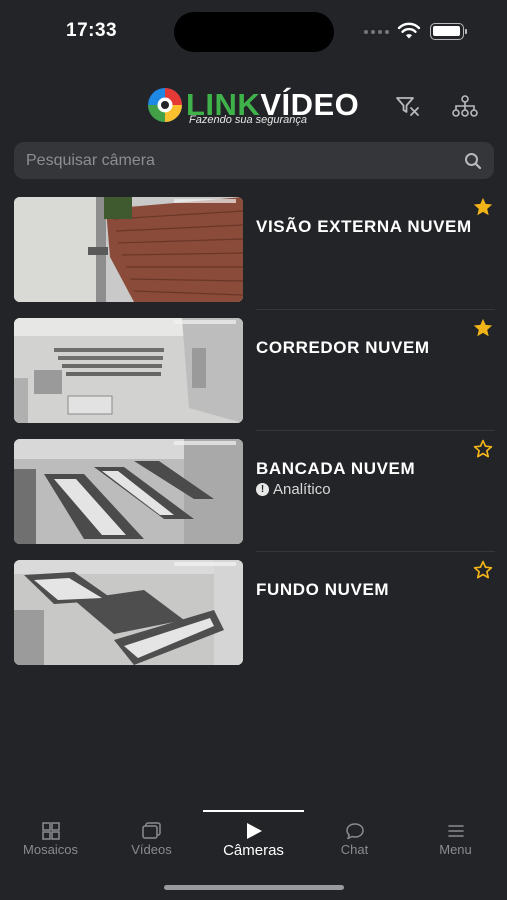 This screenshot has width=507, height=900. Describe the element at coordinates (151, 849) in the screenshot. I see `tab-label: Vídeos` at that location.